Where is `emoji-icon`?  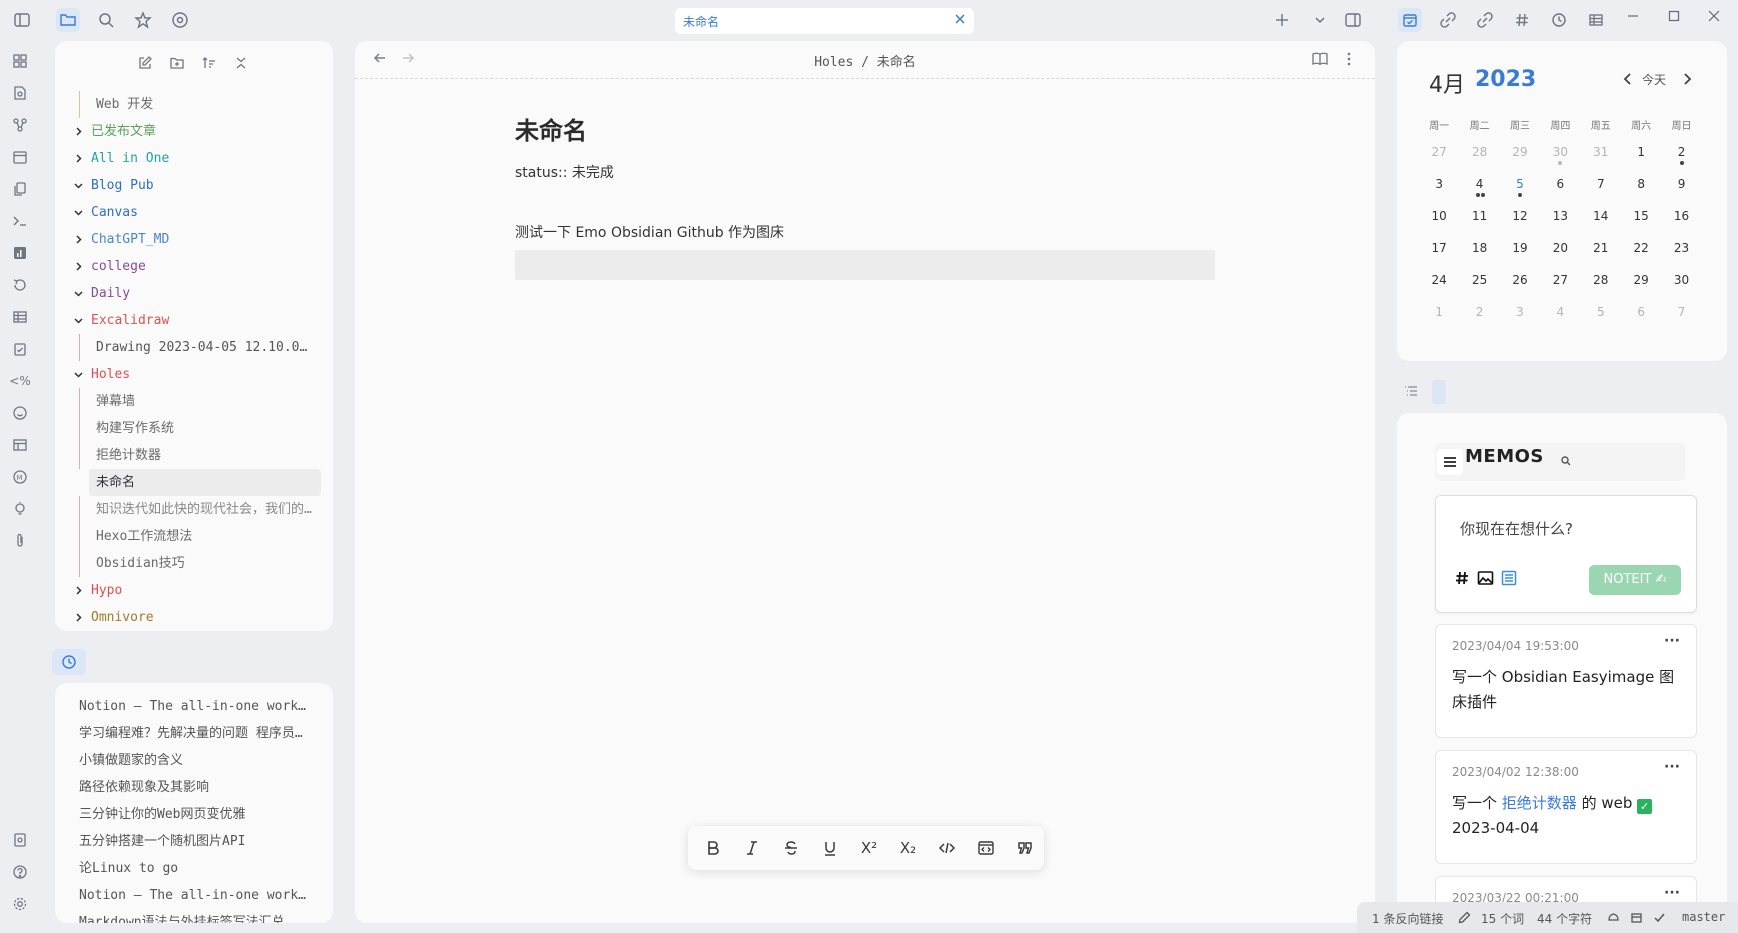
emoji-icon is located at coordinates (20, 413).